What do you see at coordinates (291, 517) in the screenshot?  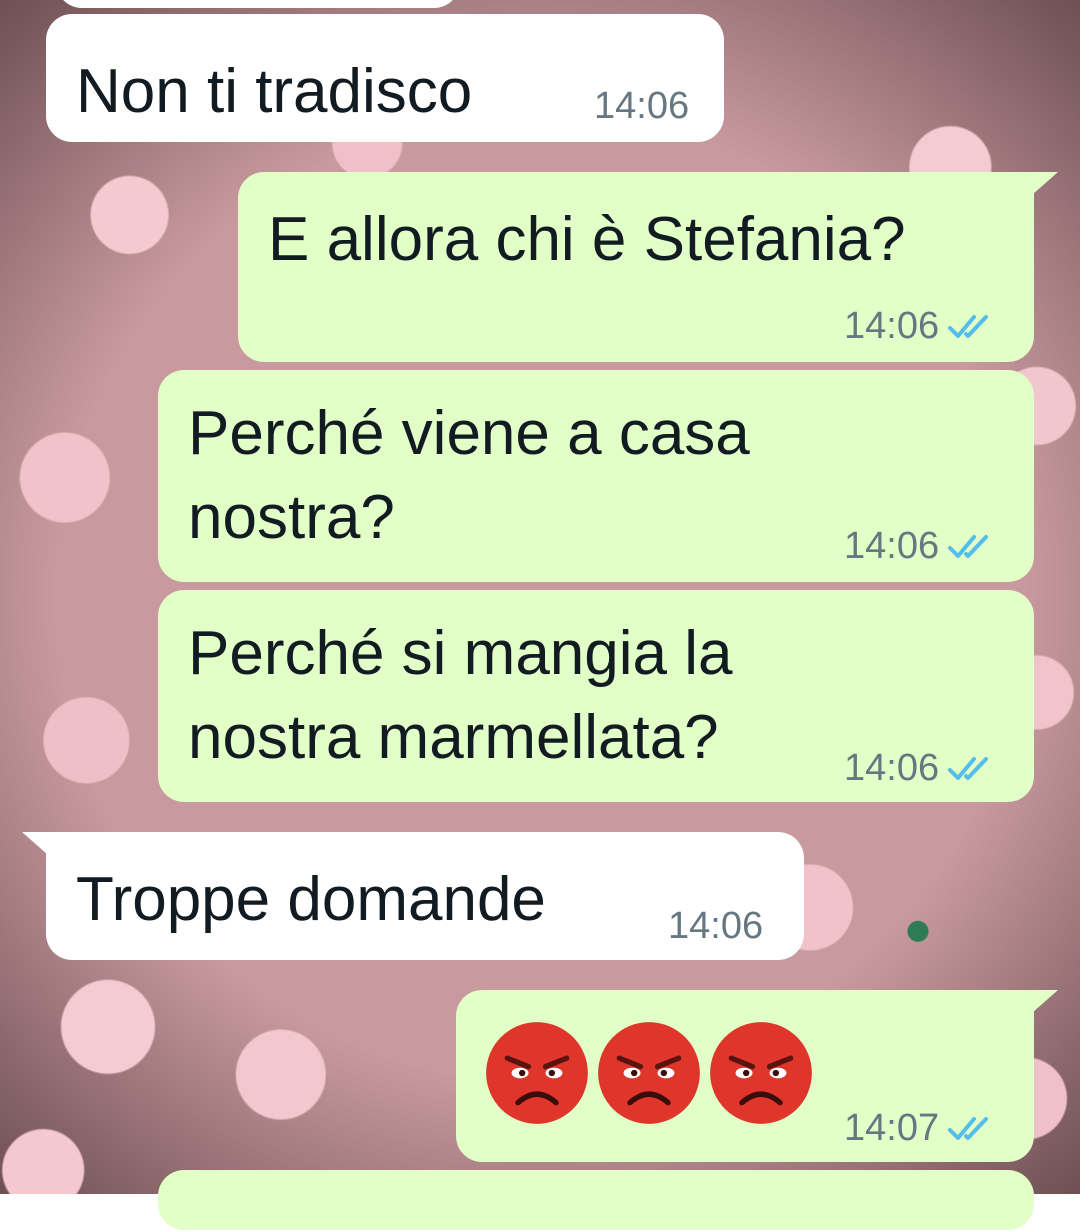 I see `message-text-line: nostra?` at bounding box center [291, 517].